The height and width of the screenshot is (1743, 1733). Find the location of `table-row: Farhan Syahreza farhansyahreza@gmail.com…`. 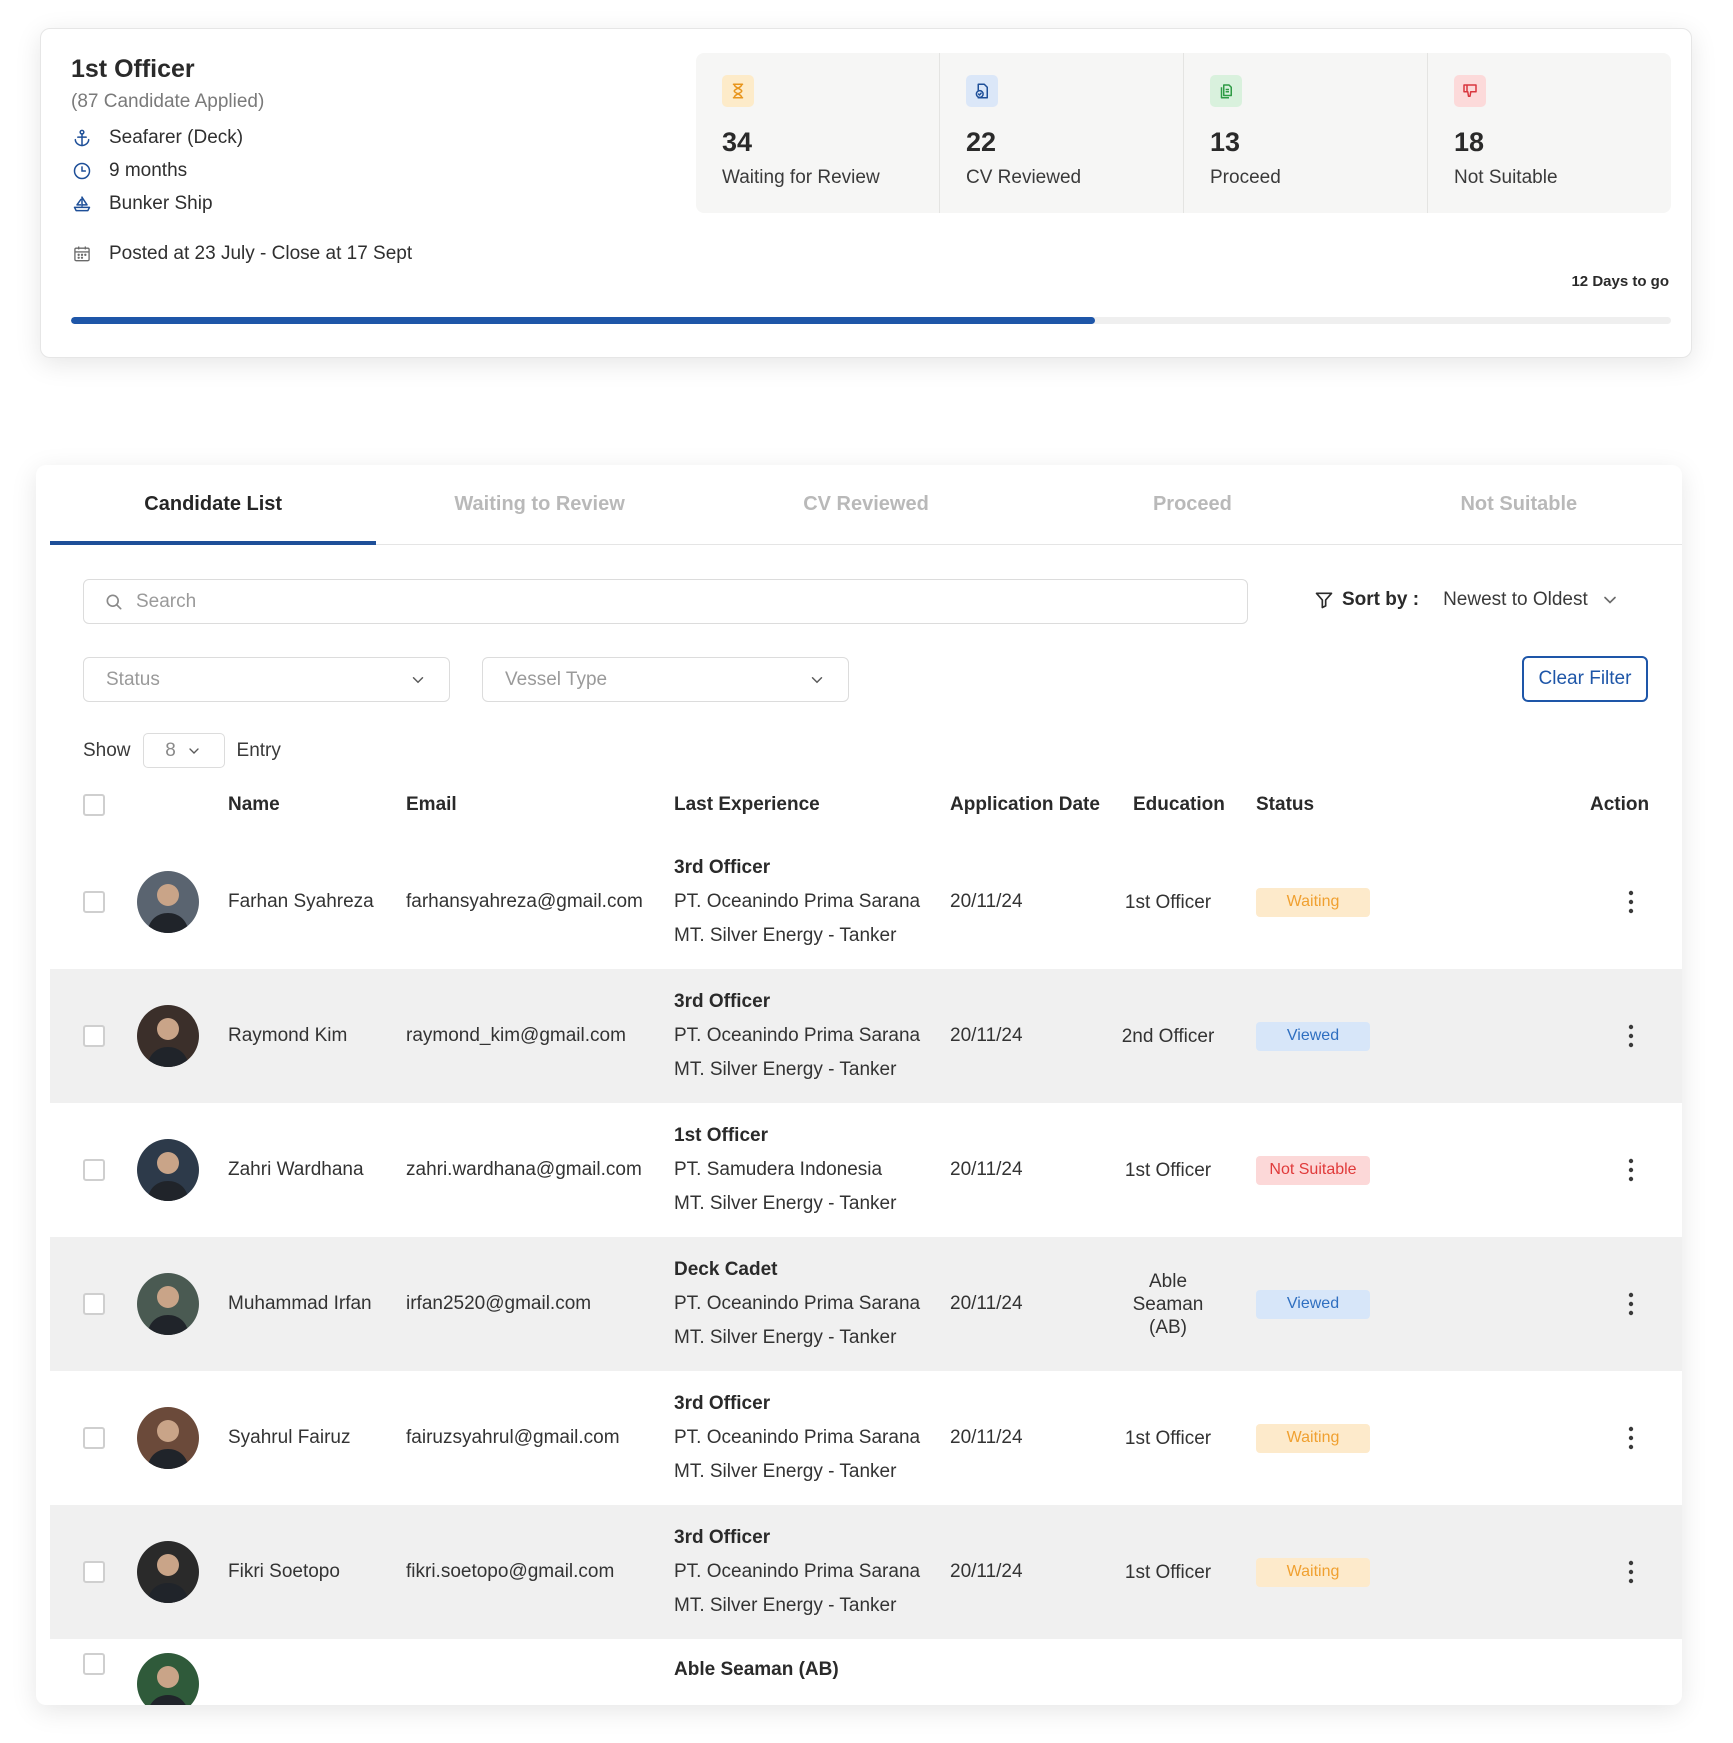

table-row: Farhan Syahreza farhansyahreza@gmail.com… is located at coordinates (866, 902).